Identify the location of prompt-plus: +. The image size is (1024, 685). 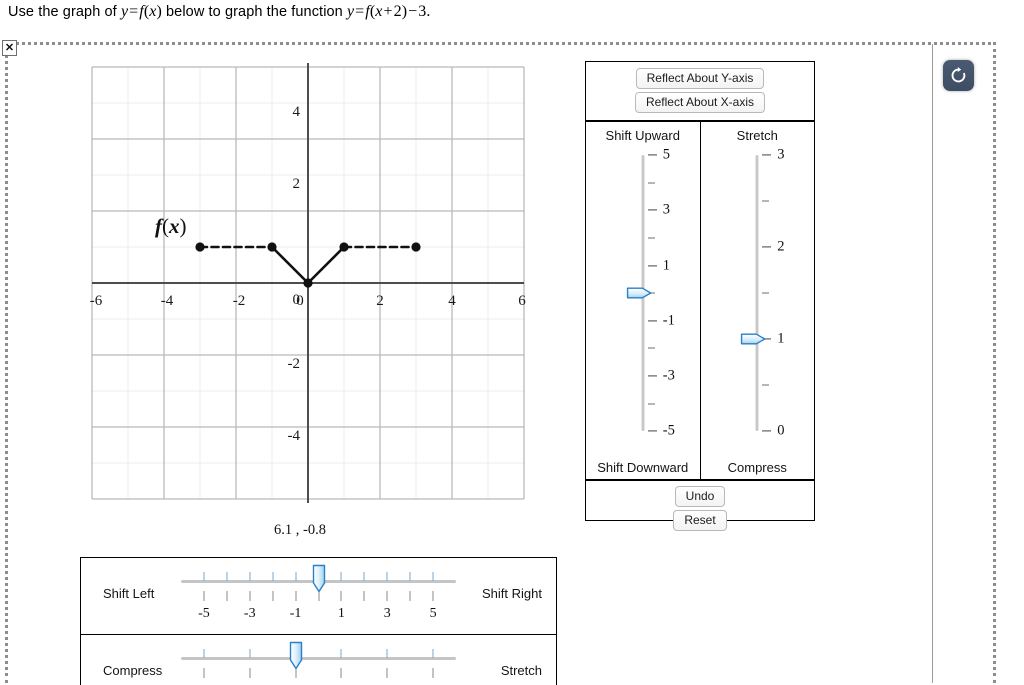
(388, 11).